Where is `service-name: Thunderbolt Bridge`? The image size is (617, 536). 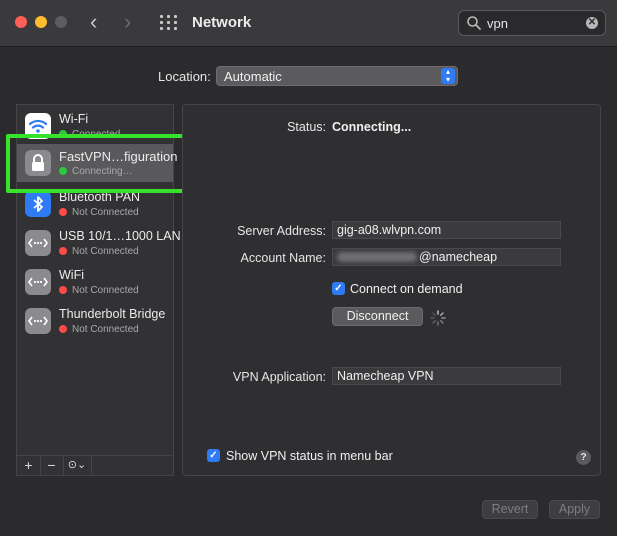 service-name: Thunderbolt Bridge is located at coordinates (112, 314).